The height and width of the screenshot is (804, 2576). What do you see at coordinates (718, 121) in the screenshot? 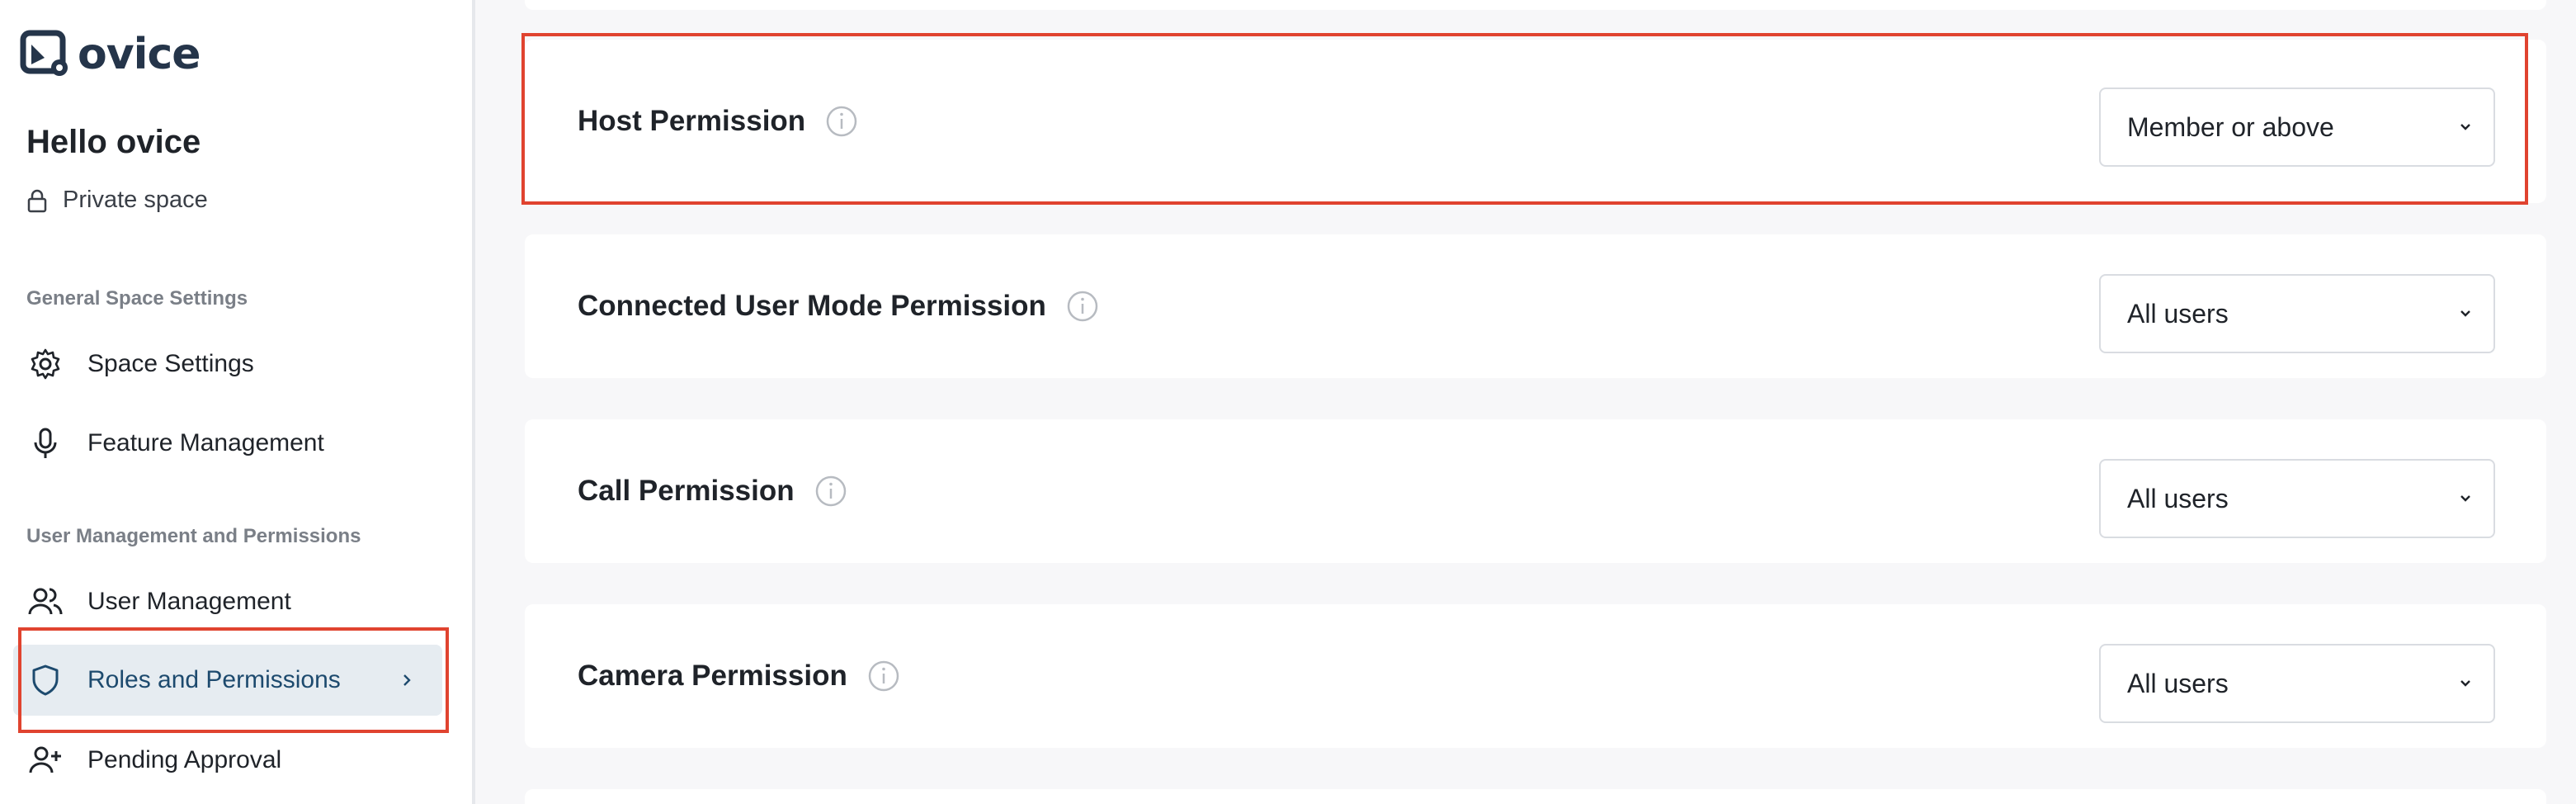
I see `permission-title: Host Permission` at bounding box center [718, 121].